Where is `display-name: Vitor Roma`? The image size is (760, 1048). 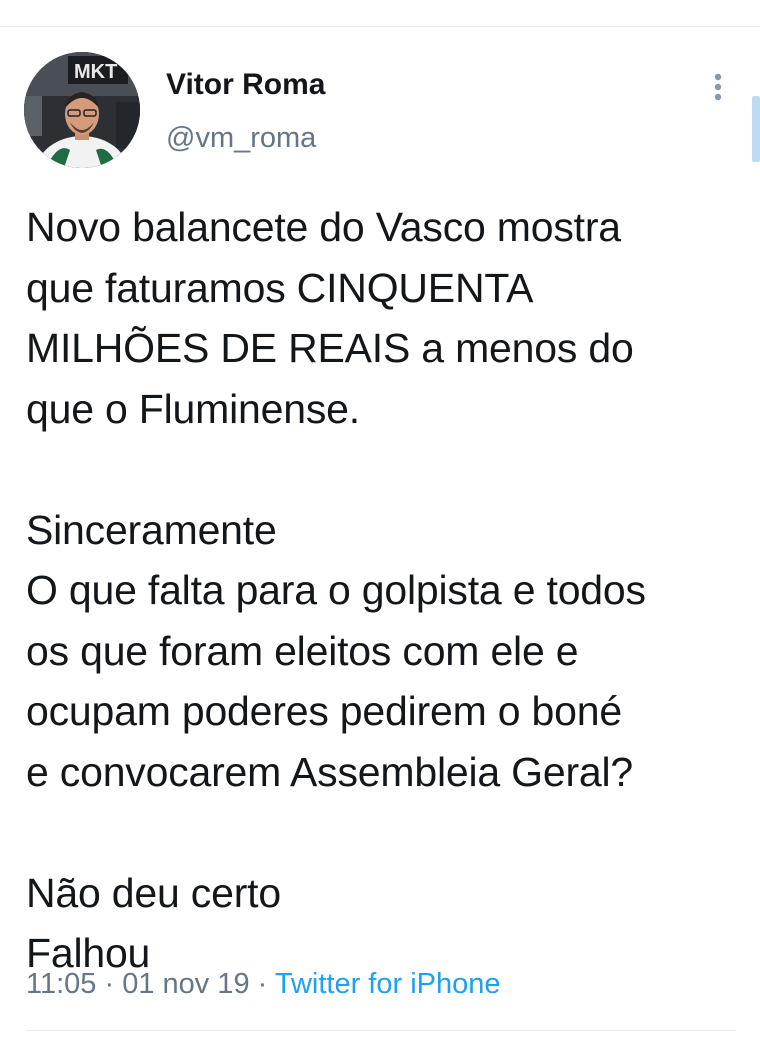 display-name: Vitor Roma is located at coordinates (245, 85).